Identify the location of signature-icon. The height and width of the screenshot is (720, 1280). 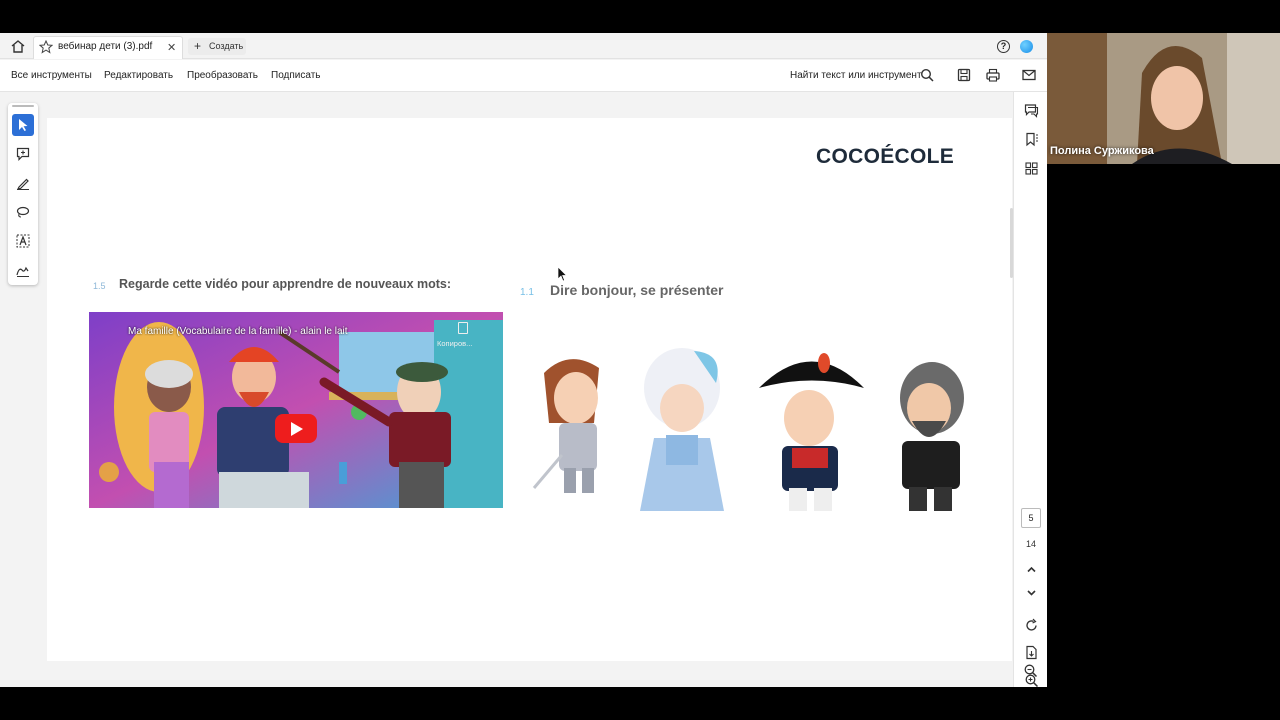
(23, 270).